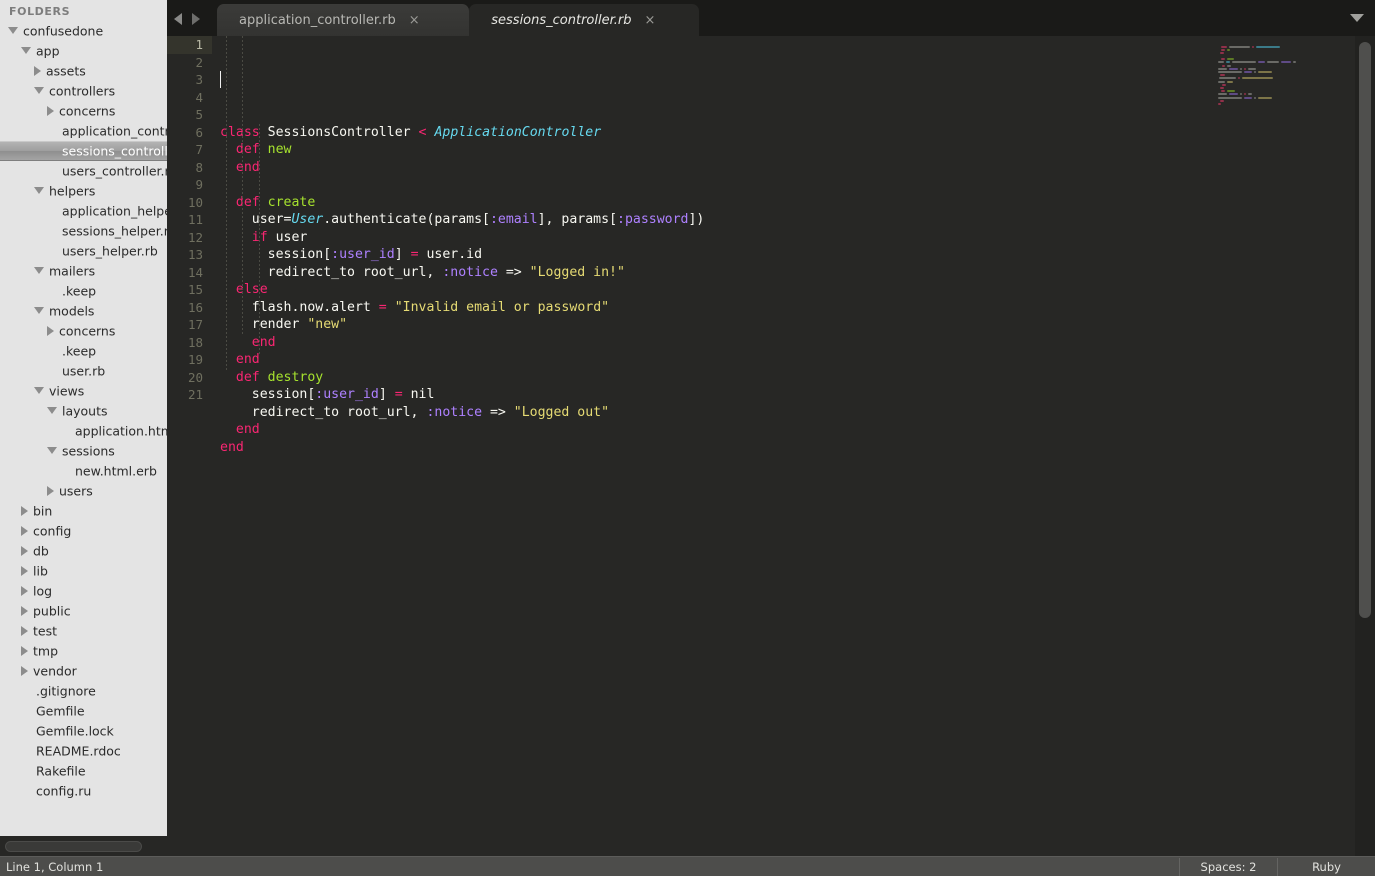  I want to click on tree-item-label: public, so click(52, 611).